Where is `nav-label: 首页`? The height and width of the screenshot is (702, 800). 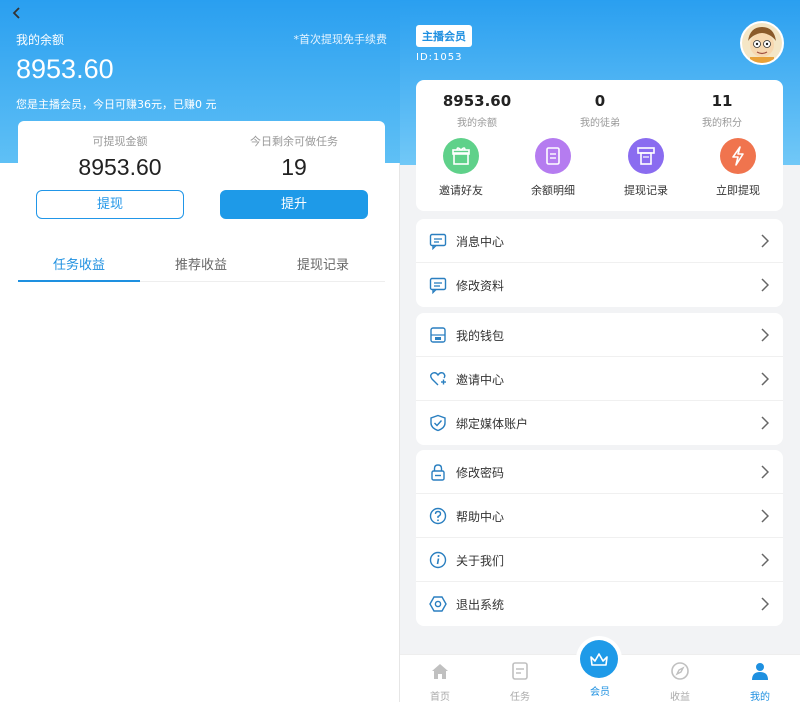 nav-label: 首页 is located at coordinates (440, 697).